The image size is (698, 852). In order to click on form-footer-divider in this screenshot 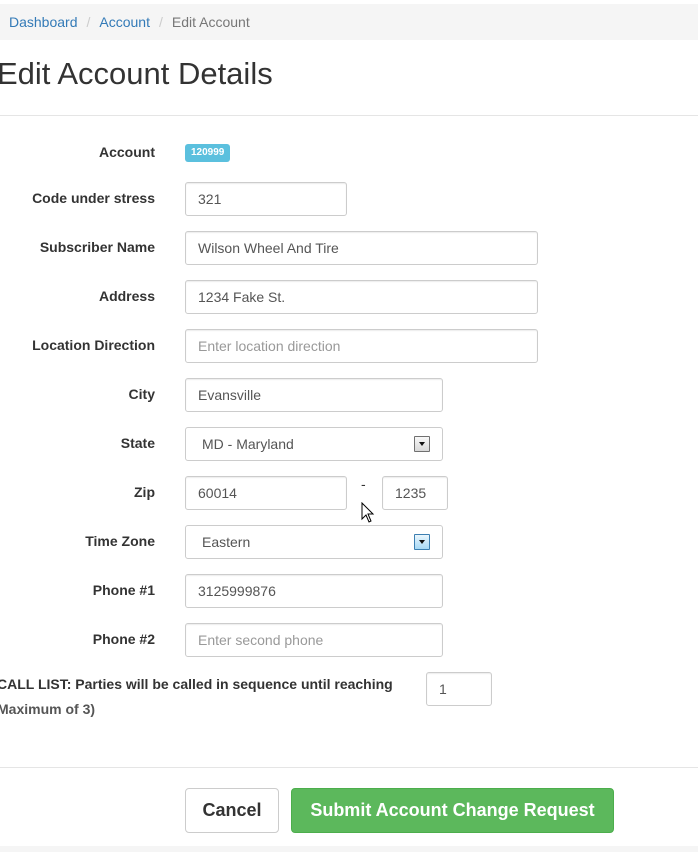, I will do `click(349, 767)`.